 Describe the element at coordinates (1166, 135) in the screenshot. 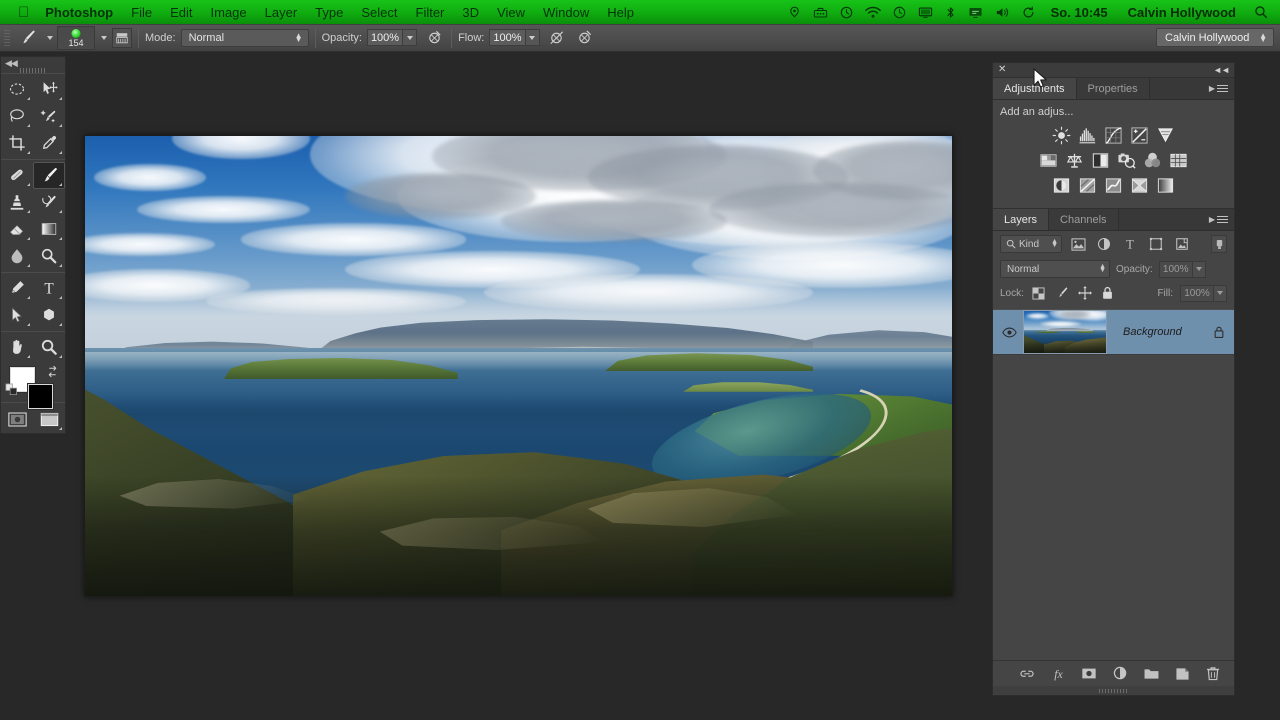

I see `vibrance-icon` at that location.